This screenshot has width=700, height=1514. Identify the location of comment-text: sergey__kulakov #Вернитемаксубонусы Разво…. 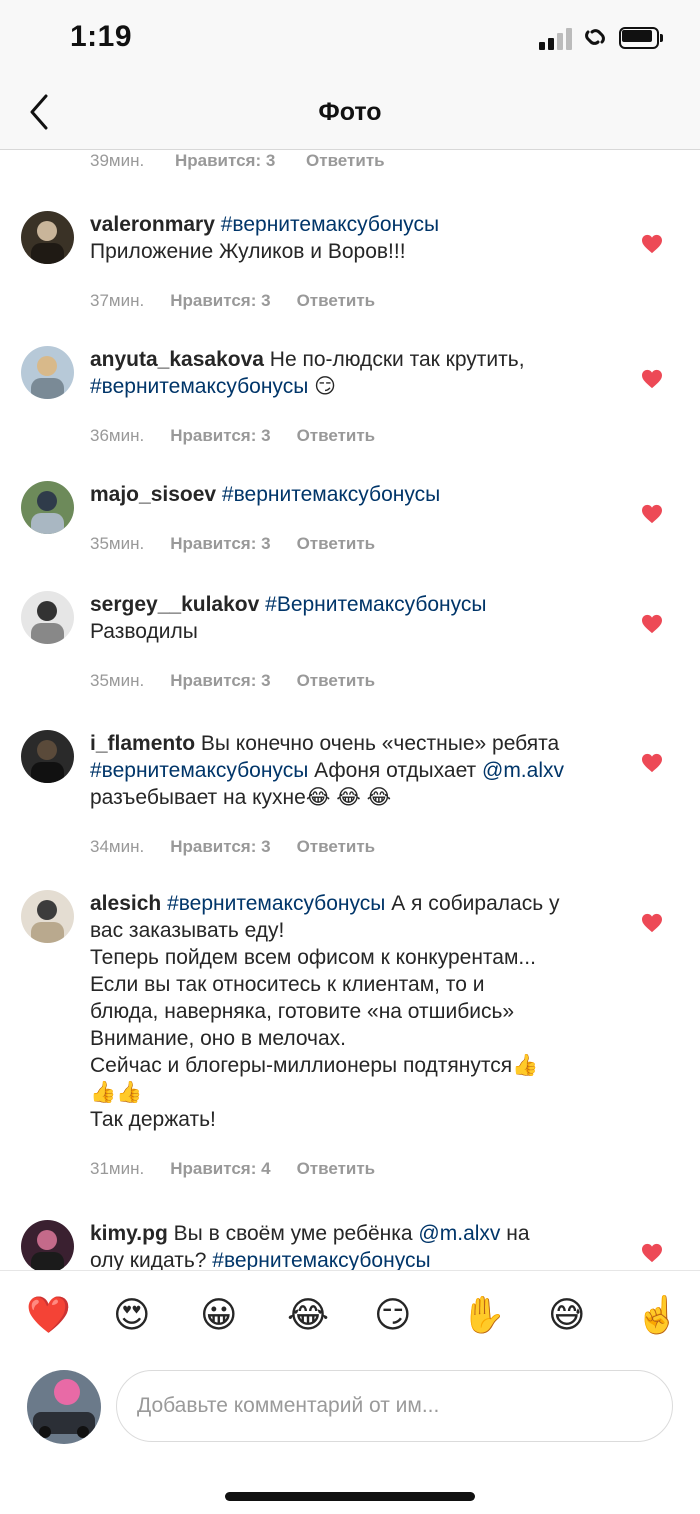
(355, 618).